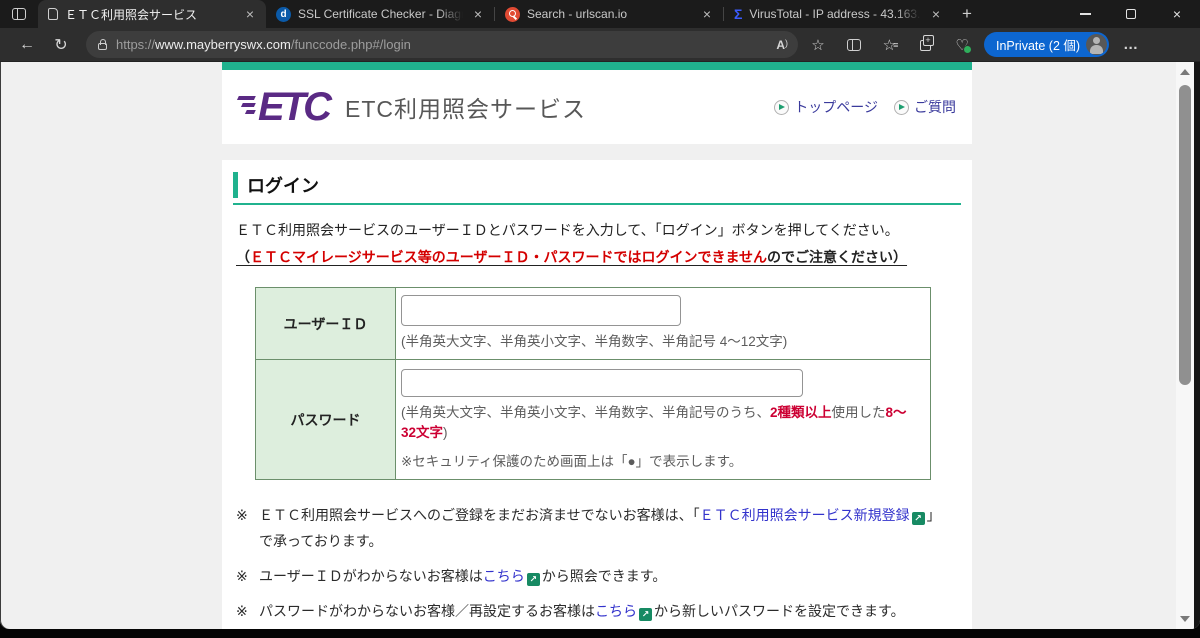 This screenshot has height=638, width=1200. I want to click on password-security-note: ※セキュリティ保護のため画面上は「●」で表示します。, so click(572, 461).